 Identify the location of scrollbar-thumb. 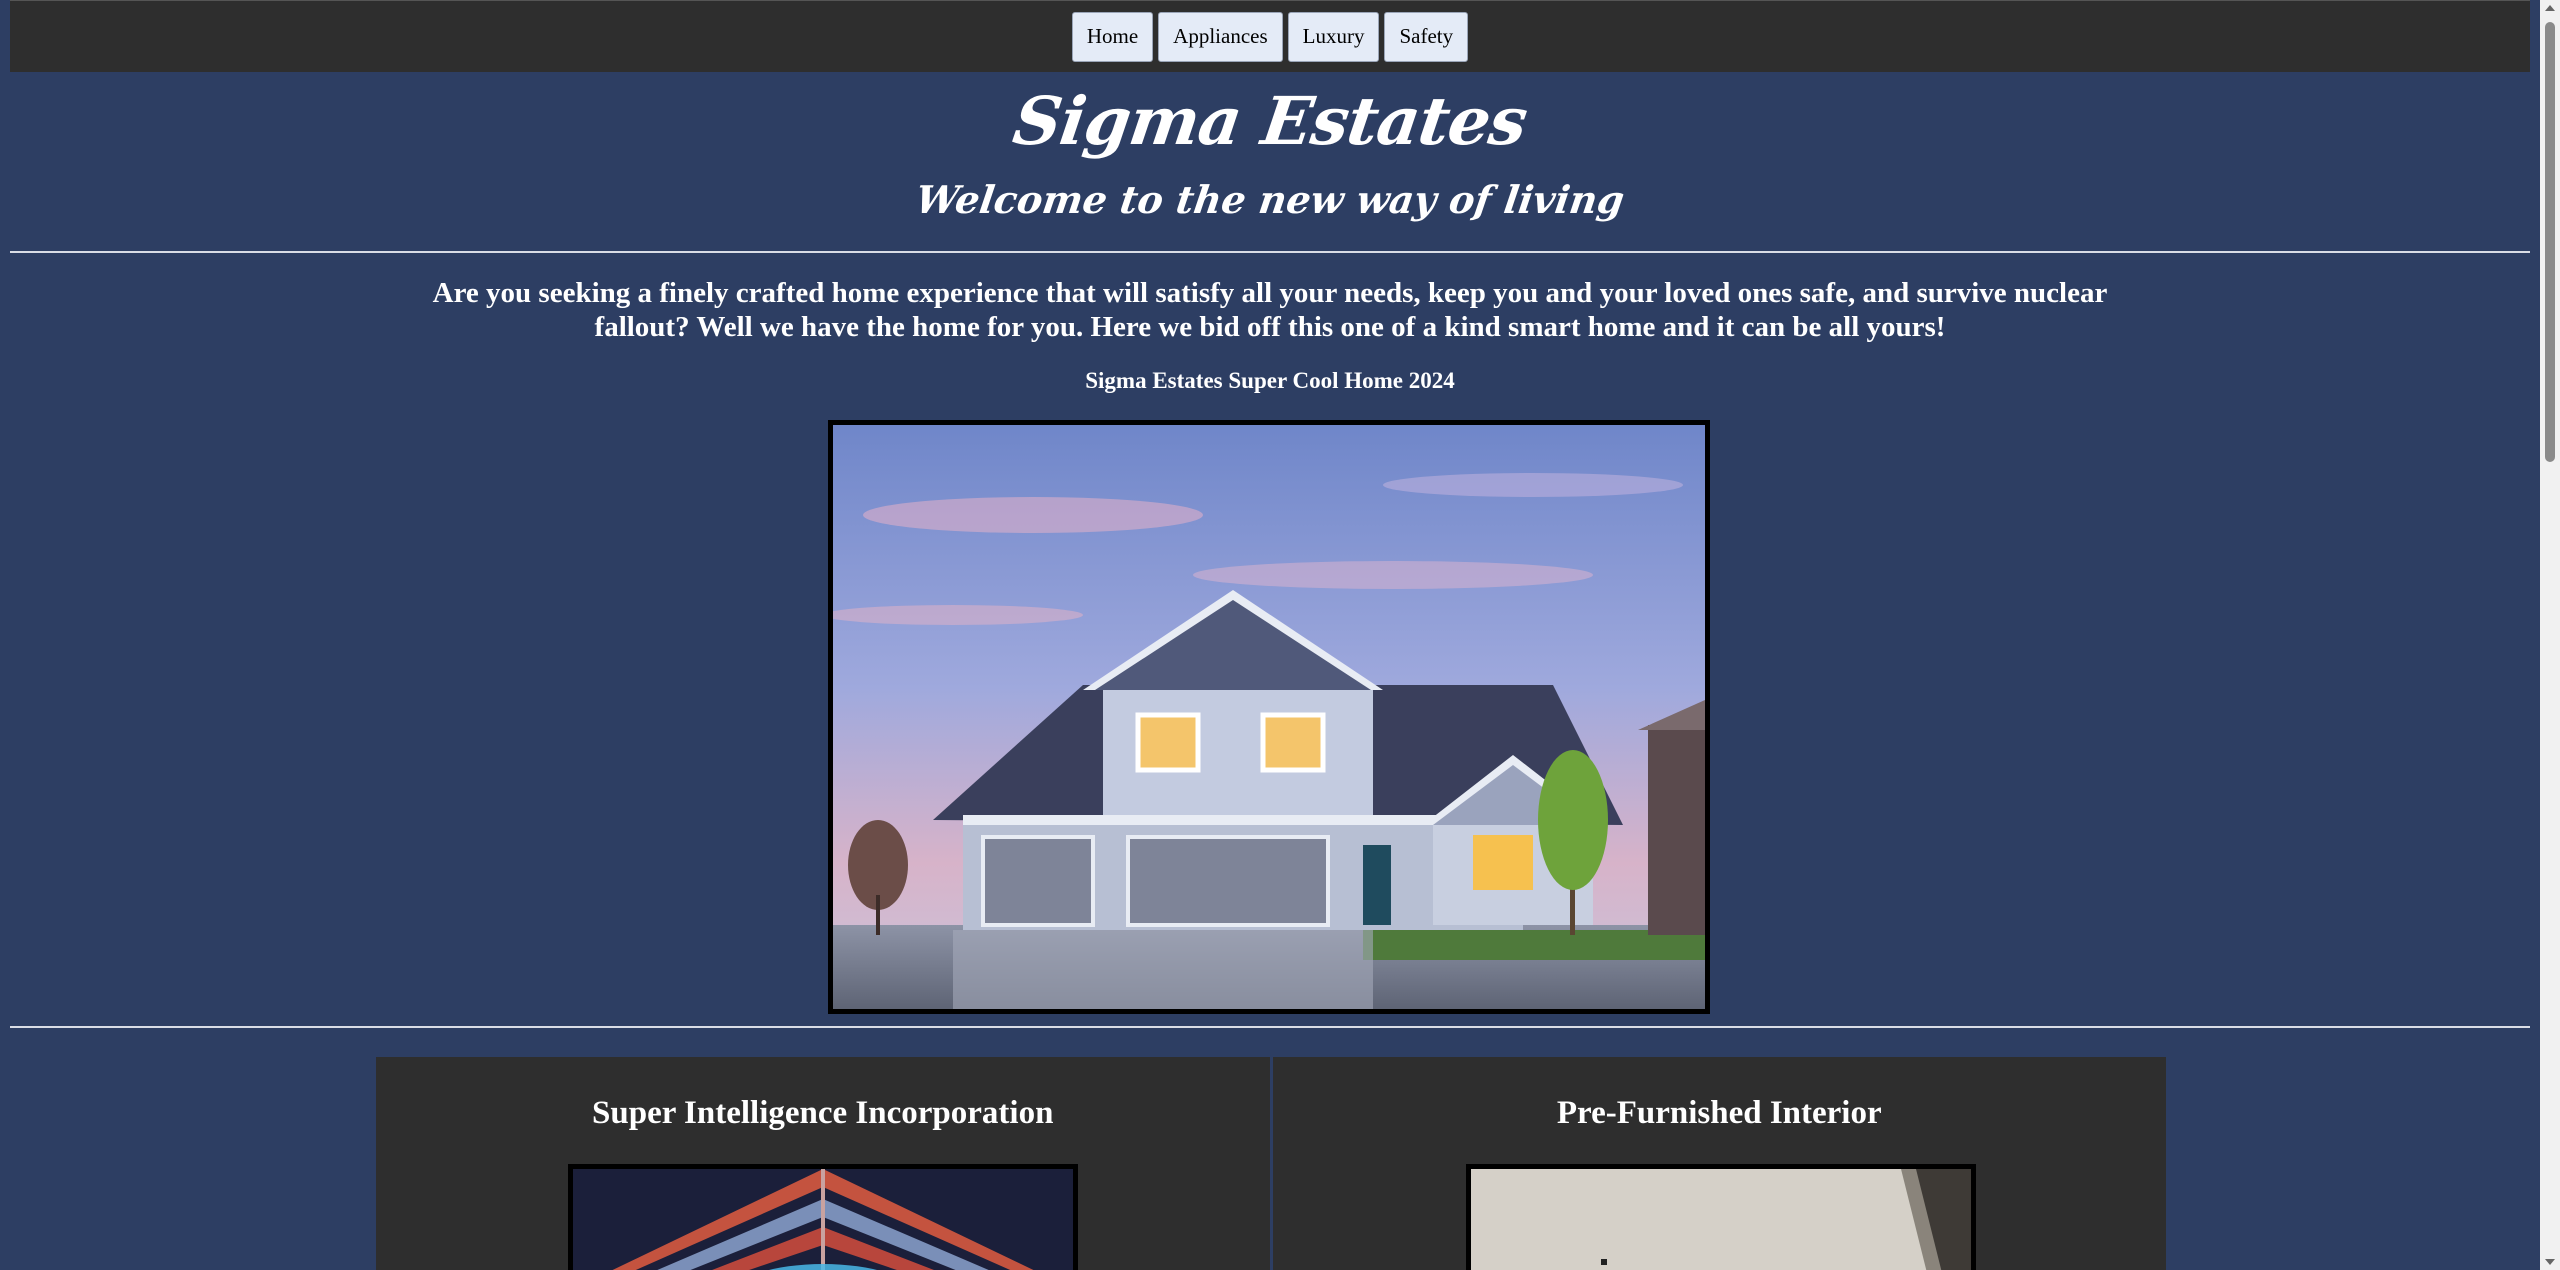
(2550, 242).